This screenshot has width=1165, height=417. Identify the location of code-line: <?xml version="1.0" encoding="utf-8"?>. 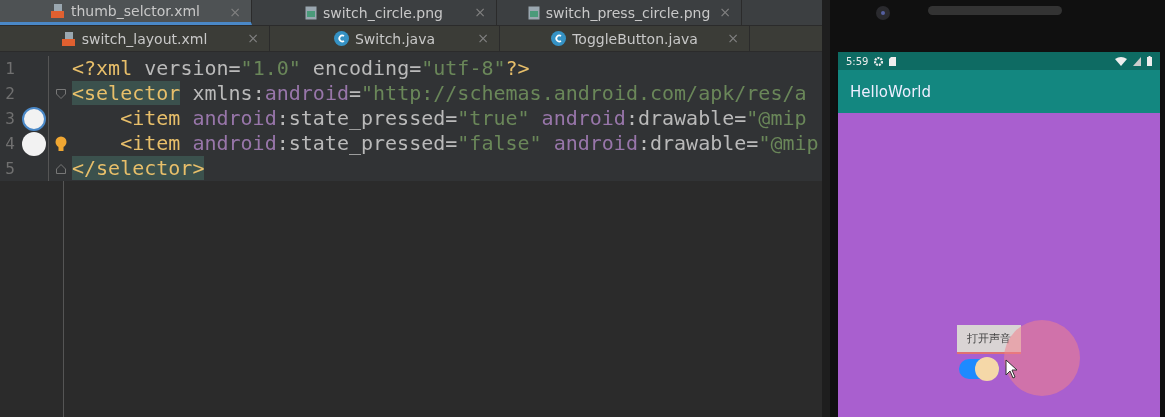
(301, 68).